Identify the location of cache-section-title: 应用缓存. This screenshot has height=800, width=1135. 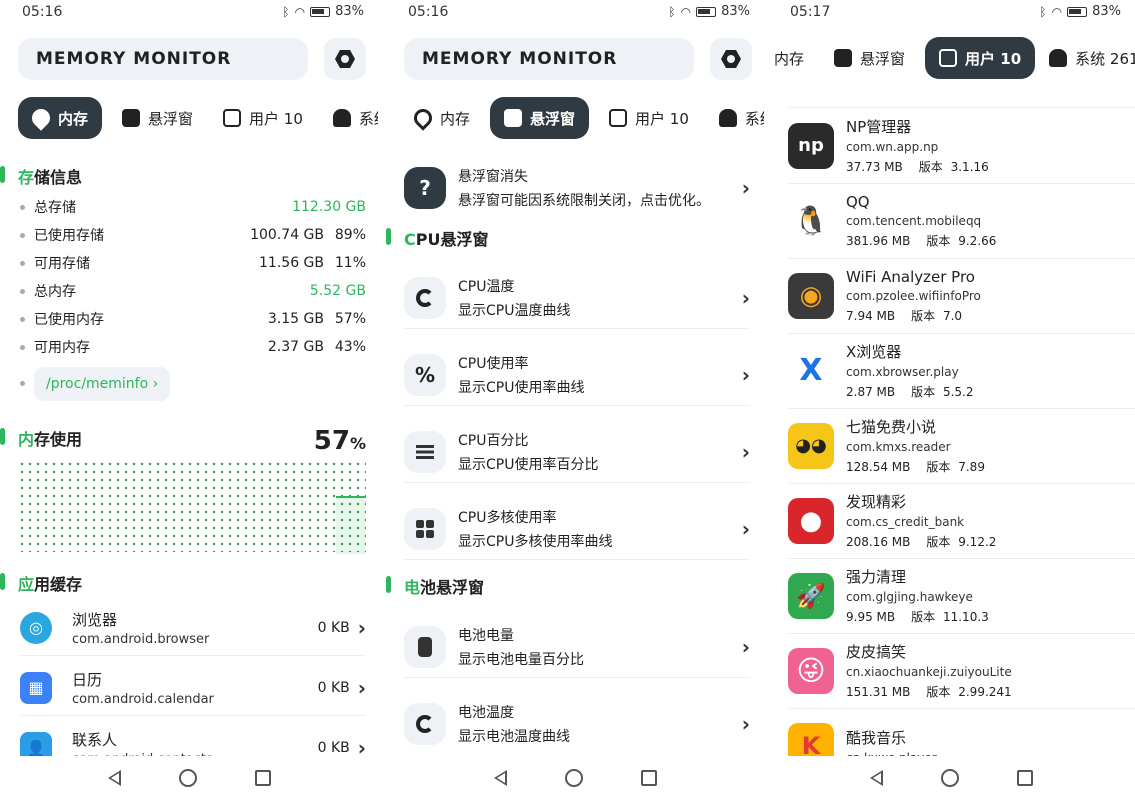
(41, 583).